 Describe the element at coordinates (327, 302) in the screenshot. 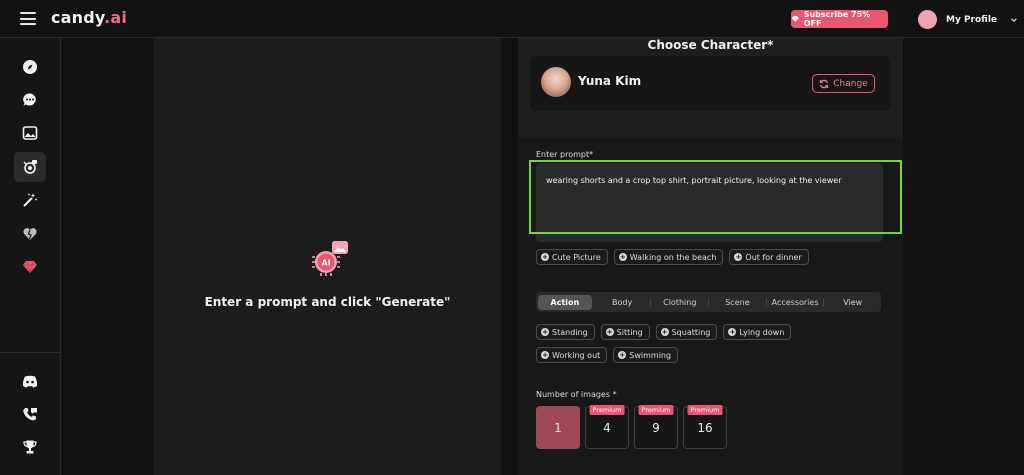

I see `generate-hint: Enter a prompt and click "Generate"` at that location.